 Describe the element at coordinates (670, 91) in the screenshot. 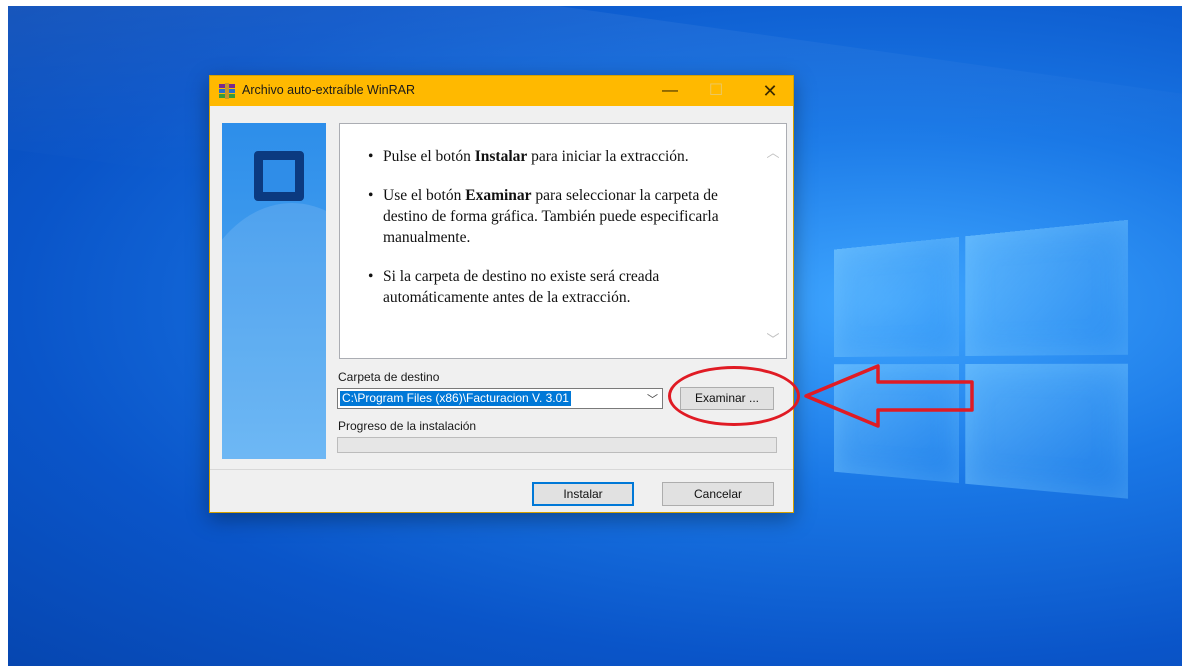

I see `minimize-button: —` at that location.